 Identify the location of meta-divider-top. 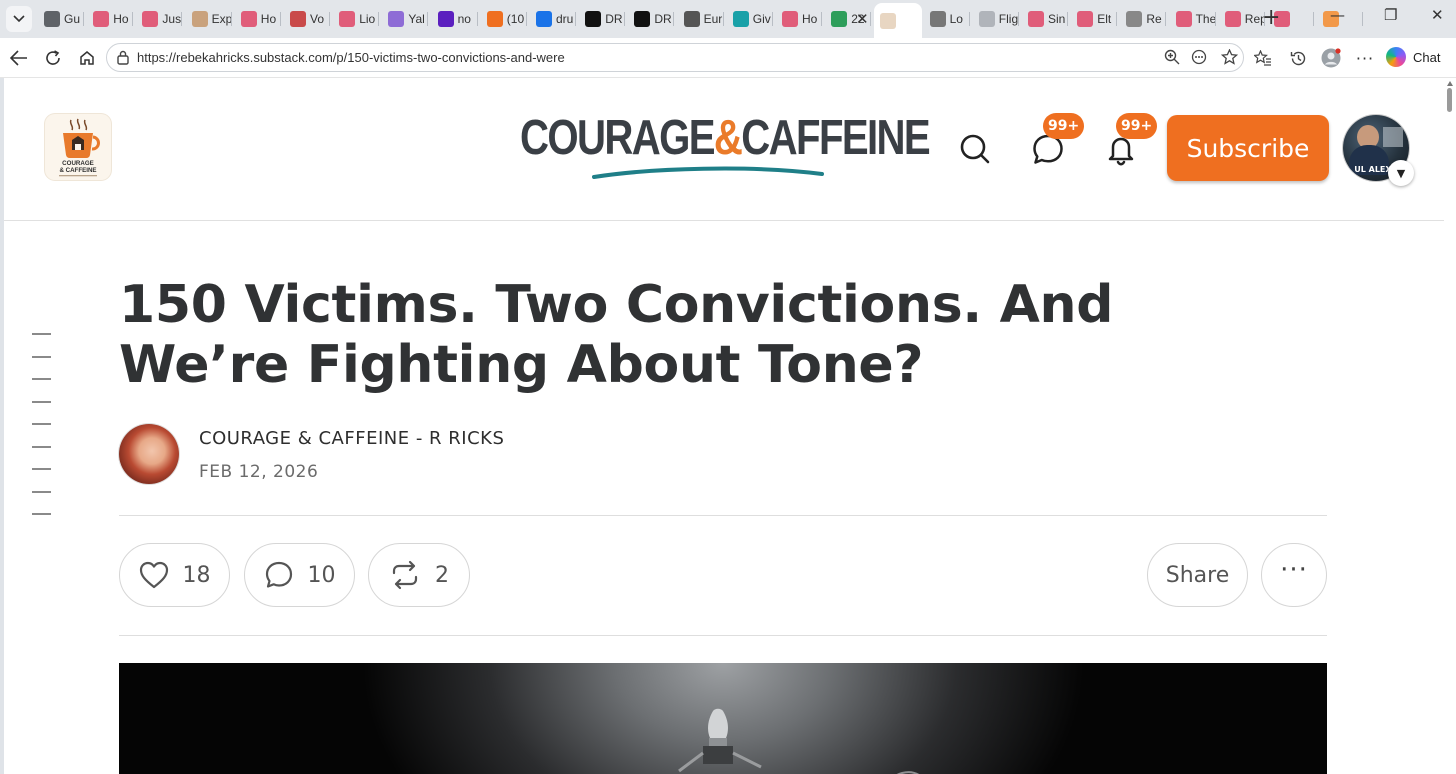
(723, 515).